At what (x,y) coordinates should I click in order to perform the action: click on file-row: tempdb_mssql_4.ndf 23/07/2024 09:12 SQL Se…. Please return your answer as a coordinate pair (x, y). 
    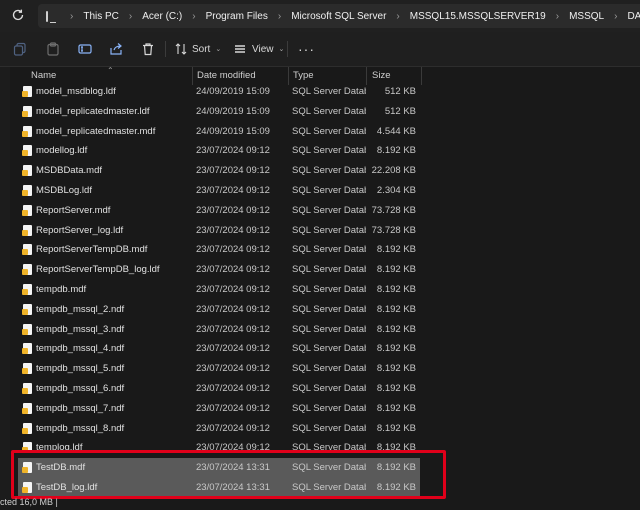
    Looking at the image, I should click on (219, 349).